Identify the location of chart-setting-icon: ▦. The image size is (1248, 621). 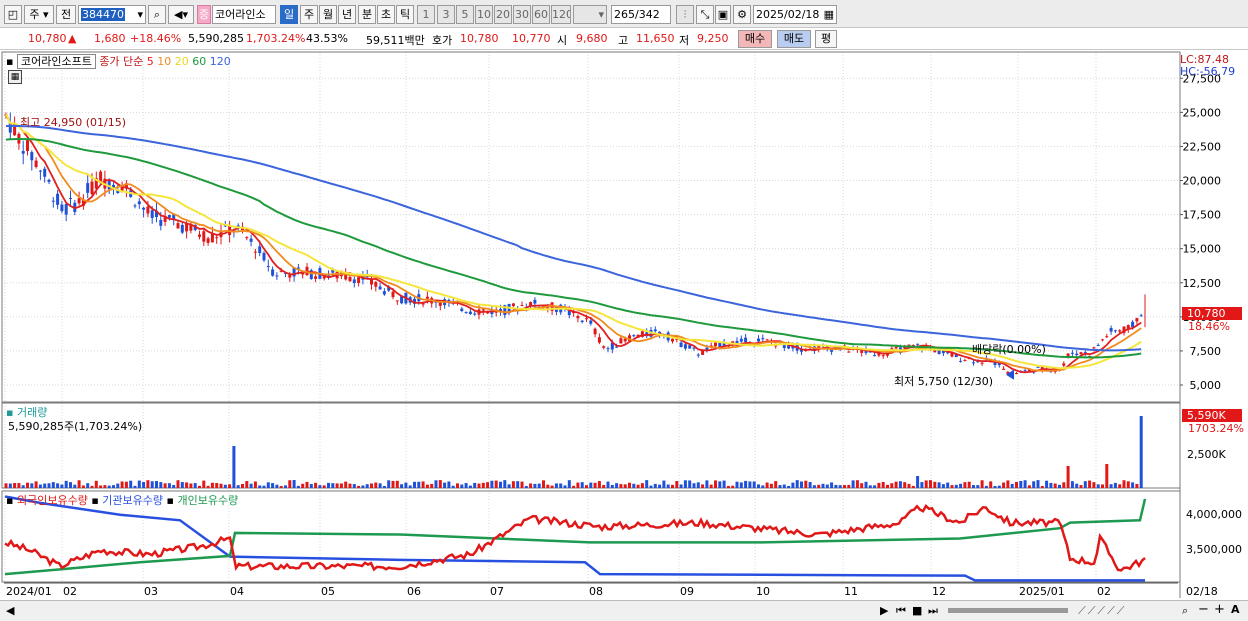
(15, 77).